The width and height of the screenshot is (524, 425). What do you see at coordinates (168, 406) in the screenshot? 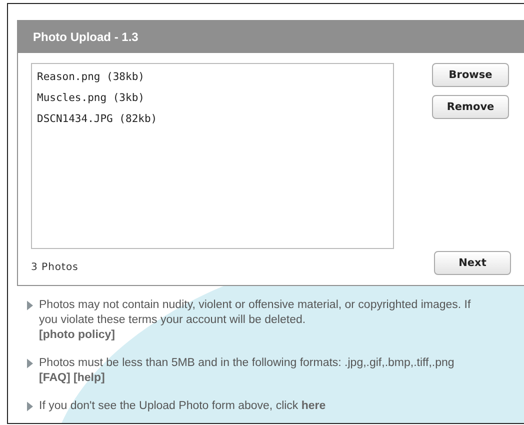
I see `note-text: If you don't see the Upload Photo form above, click` at bounding box center [168, 406].